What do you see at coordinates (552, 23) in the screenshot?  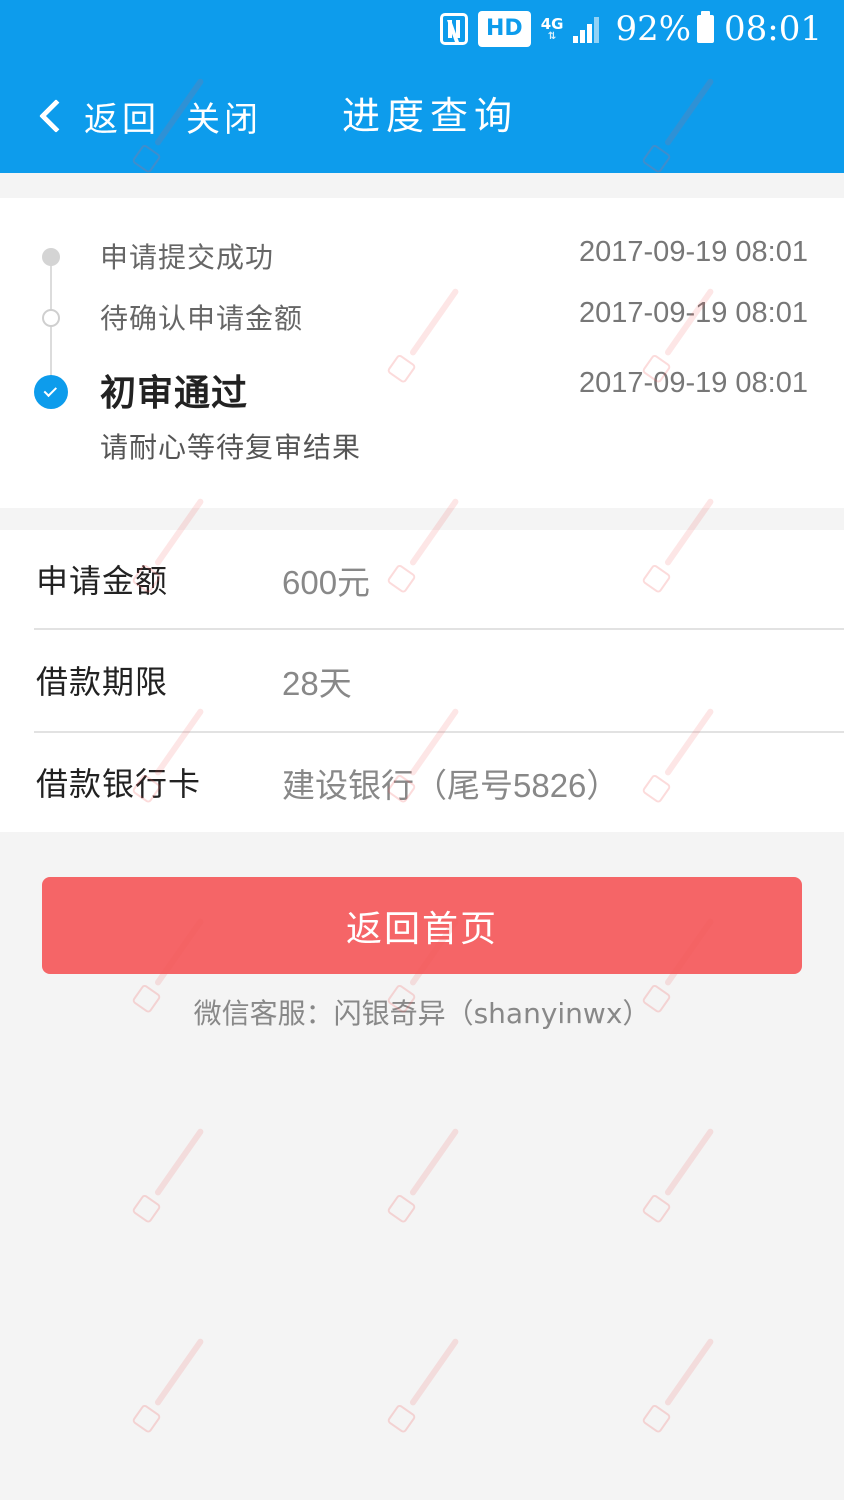 I see `network-type-label: 4G` at bounding box center [552, 23].